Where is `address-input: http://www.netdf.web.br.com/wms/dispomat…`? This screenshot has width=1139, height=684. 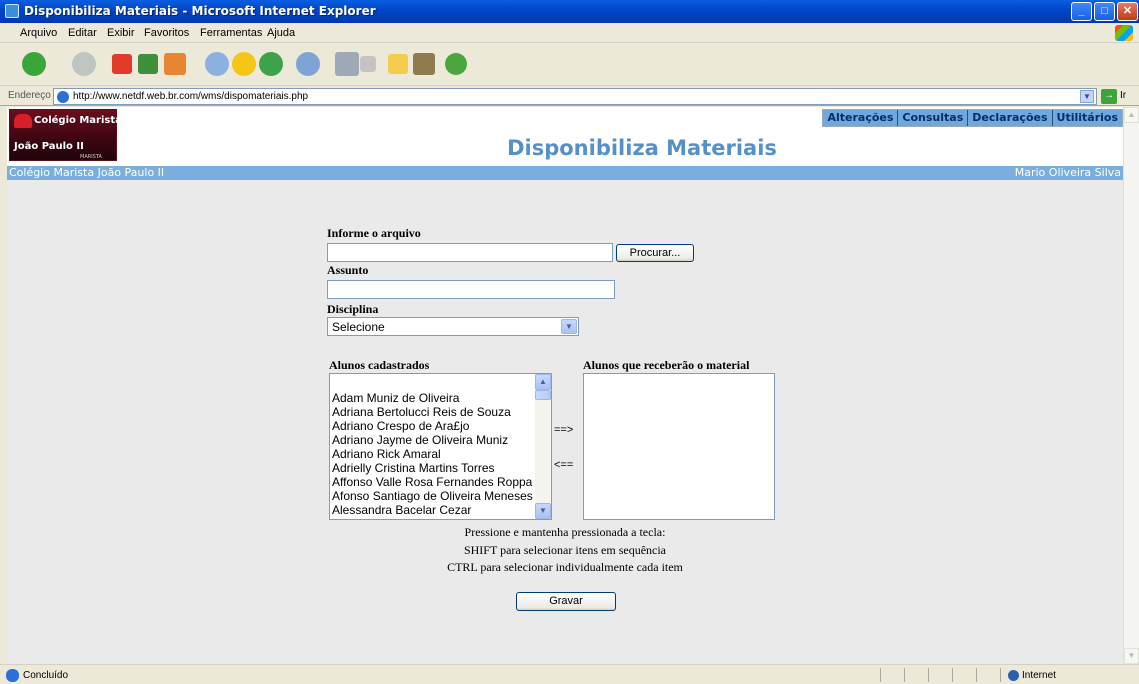
address-input: http://www.netdf.web.br.com/wms/dispomat… is located at coordinates (575, 96).